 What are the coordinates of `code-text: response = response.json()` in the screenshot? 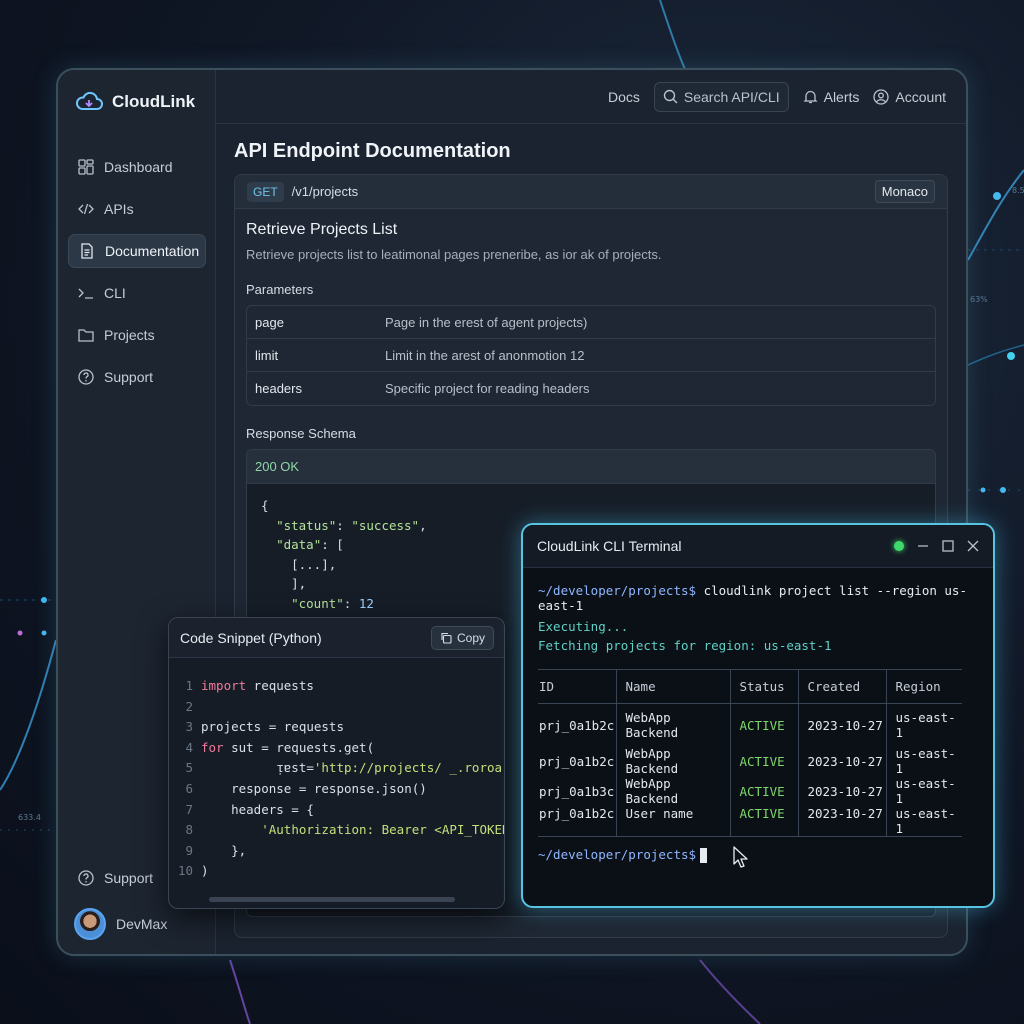 It's located at (314, 788).